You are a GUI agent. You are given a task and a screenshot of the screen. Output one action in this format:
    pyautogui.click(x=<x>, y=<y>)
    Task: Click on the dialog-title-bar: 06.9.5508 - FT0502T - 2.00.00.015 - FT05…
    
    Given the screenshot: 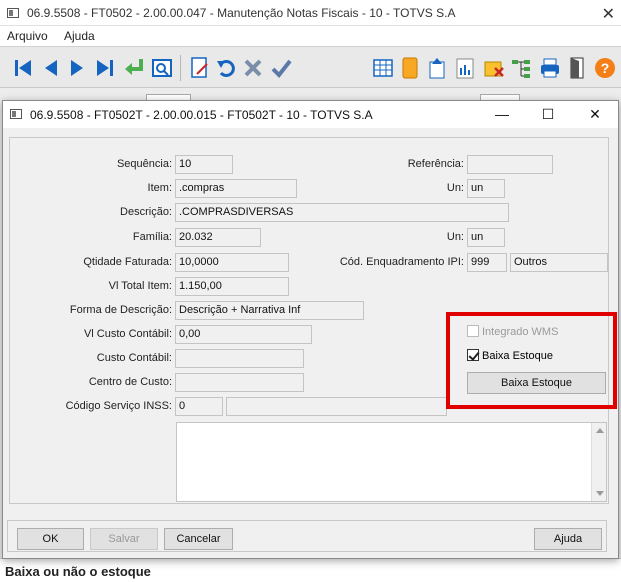 What is the action you would take?
    pyautogui.click(x=310, y=114)
    